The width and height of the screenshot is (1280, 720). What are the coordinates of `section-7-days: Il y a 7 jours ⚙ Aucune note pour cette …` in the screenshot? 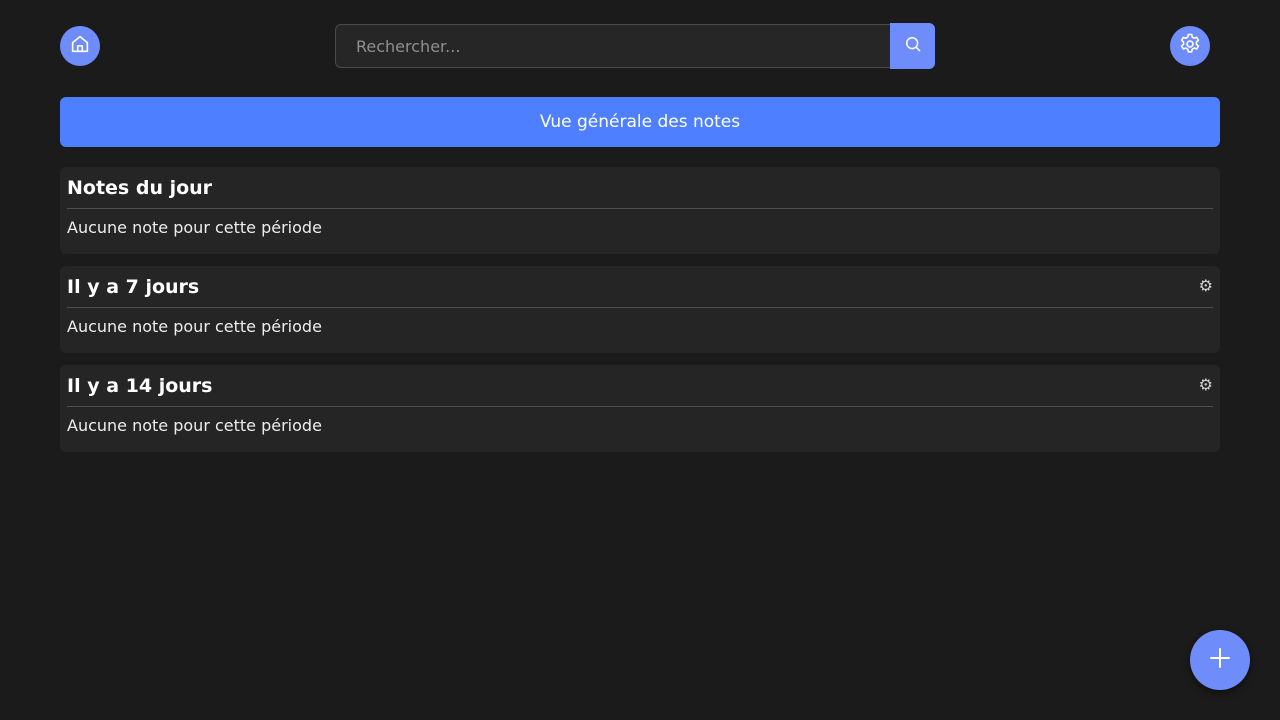 It's located at (640, 309).